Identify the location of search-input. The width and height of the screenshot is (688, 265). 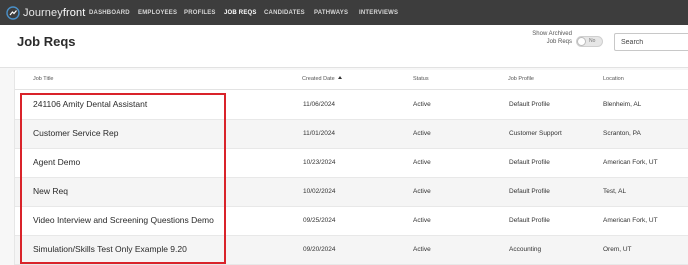
(651, 42).